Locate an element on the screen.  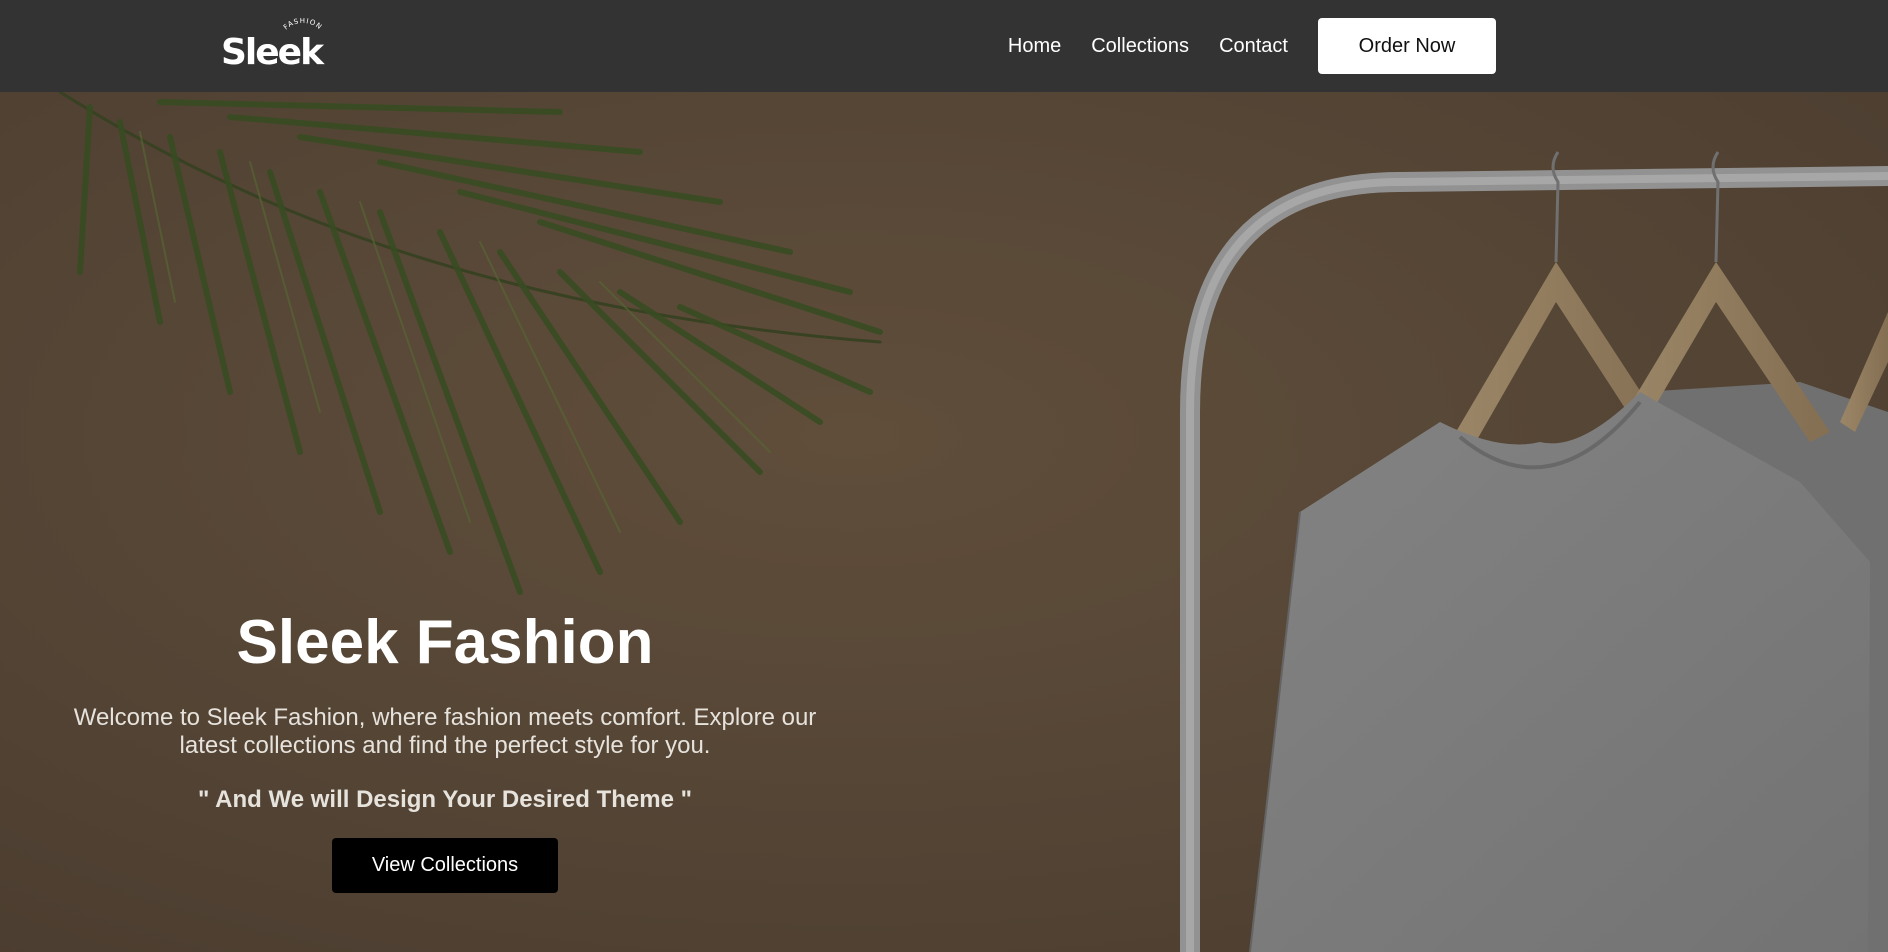
nav-links: Home Collections Contact Order Now is located at coordinates (1252, 46).